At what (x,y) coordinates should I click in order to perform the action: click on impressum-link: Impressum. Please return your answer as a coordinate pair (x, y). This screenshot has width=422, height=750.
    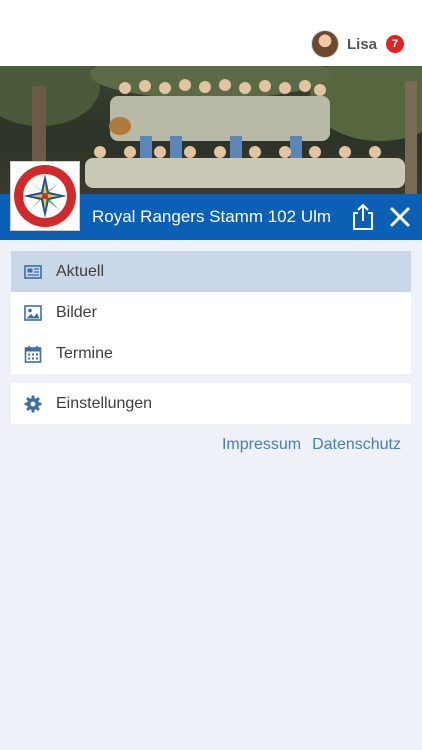
    Looking at the image, I should click on (261, 445).